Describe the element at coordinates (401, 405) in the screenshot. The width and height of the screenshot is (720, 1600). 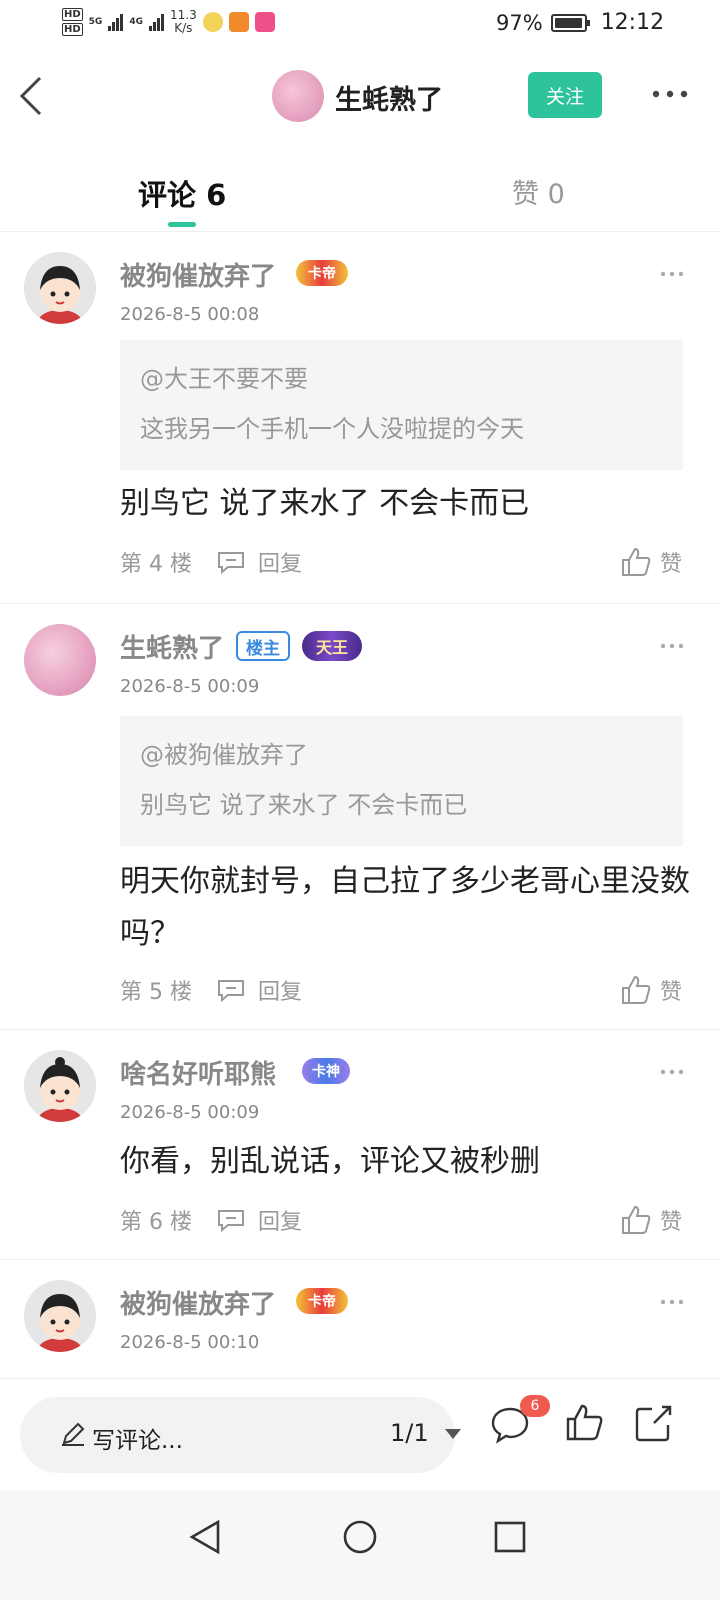
I see `quoted-comment: @大王不要不要 这我另一个手机一个人没啦提的今天` at that location.